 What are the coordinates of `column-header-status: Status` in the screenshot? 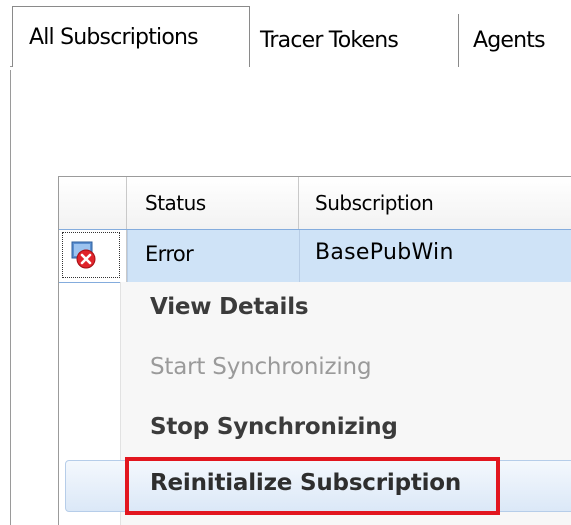 It's located at (213, 203).